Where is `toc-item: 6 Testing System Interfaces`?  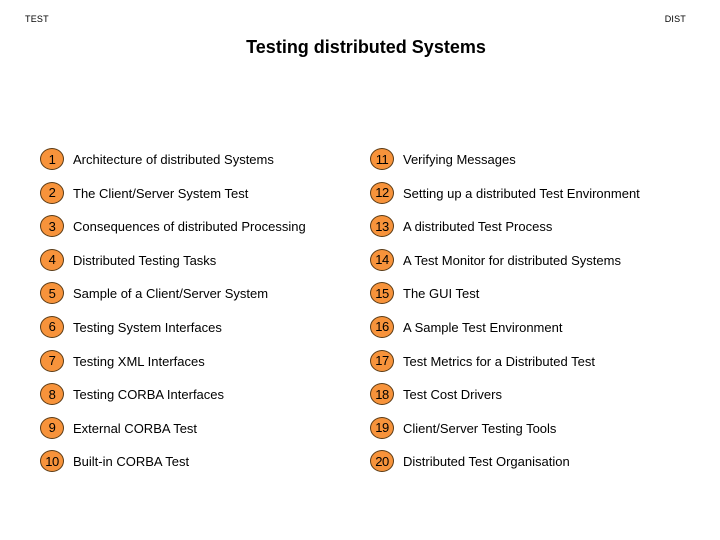
toc-item: 6 Testing System Interfaces is located at coordinates (173, 332).